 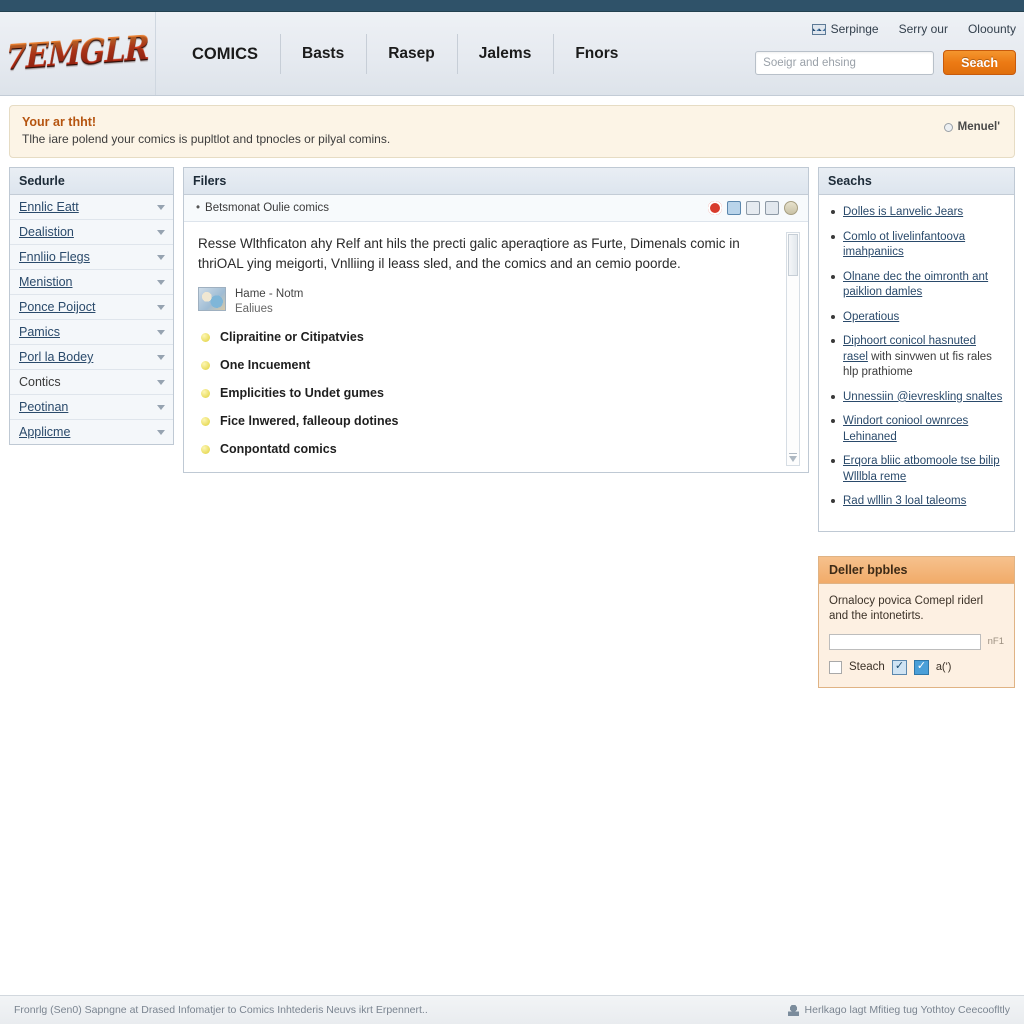 I want to click on search-link-3: Operatious, so click(x=871, y=317).